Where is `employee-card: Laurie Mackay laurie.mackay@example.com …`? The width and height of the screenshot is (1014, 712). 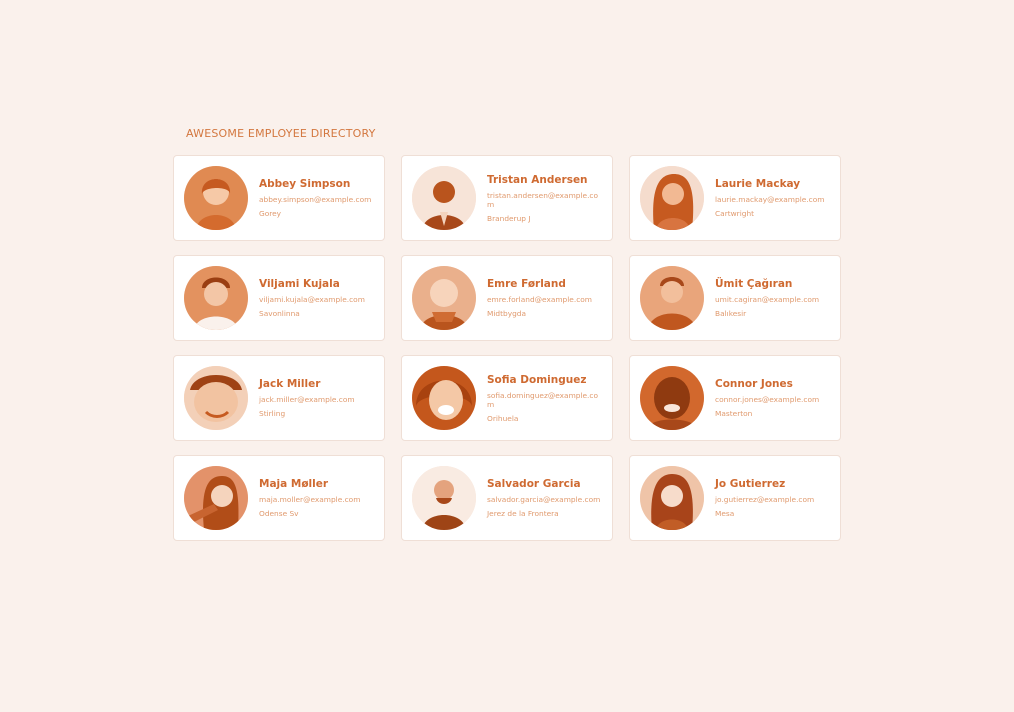 employee-card: Laurie Mackay laurie.mackay@example.com … is located at coordinates (735, 198).